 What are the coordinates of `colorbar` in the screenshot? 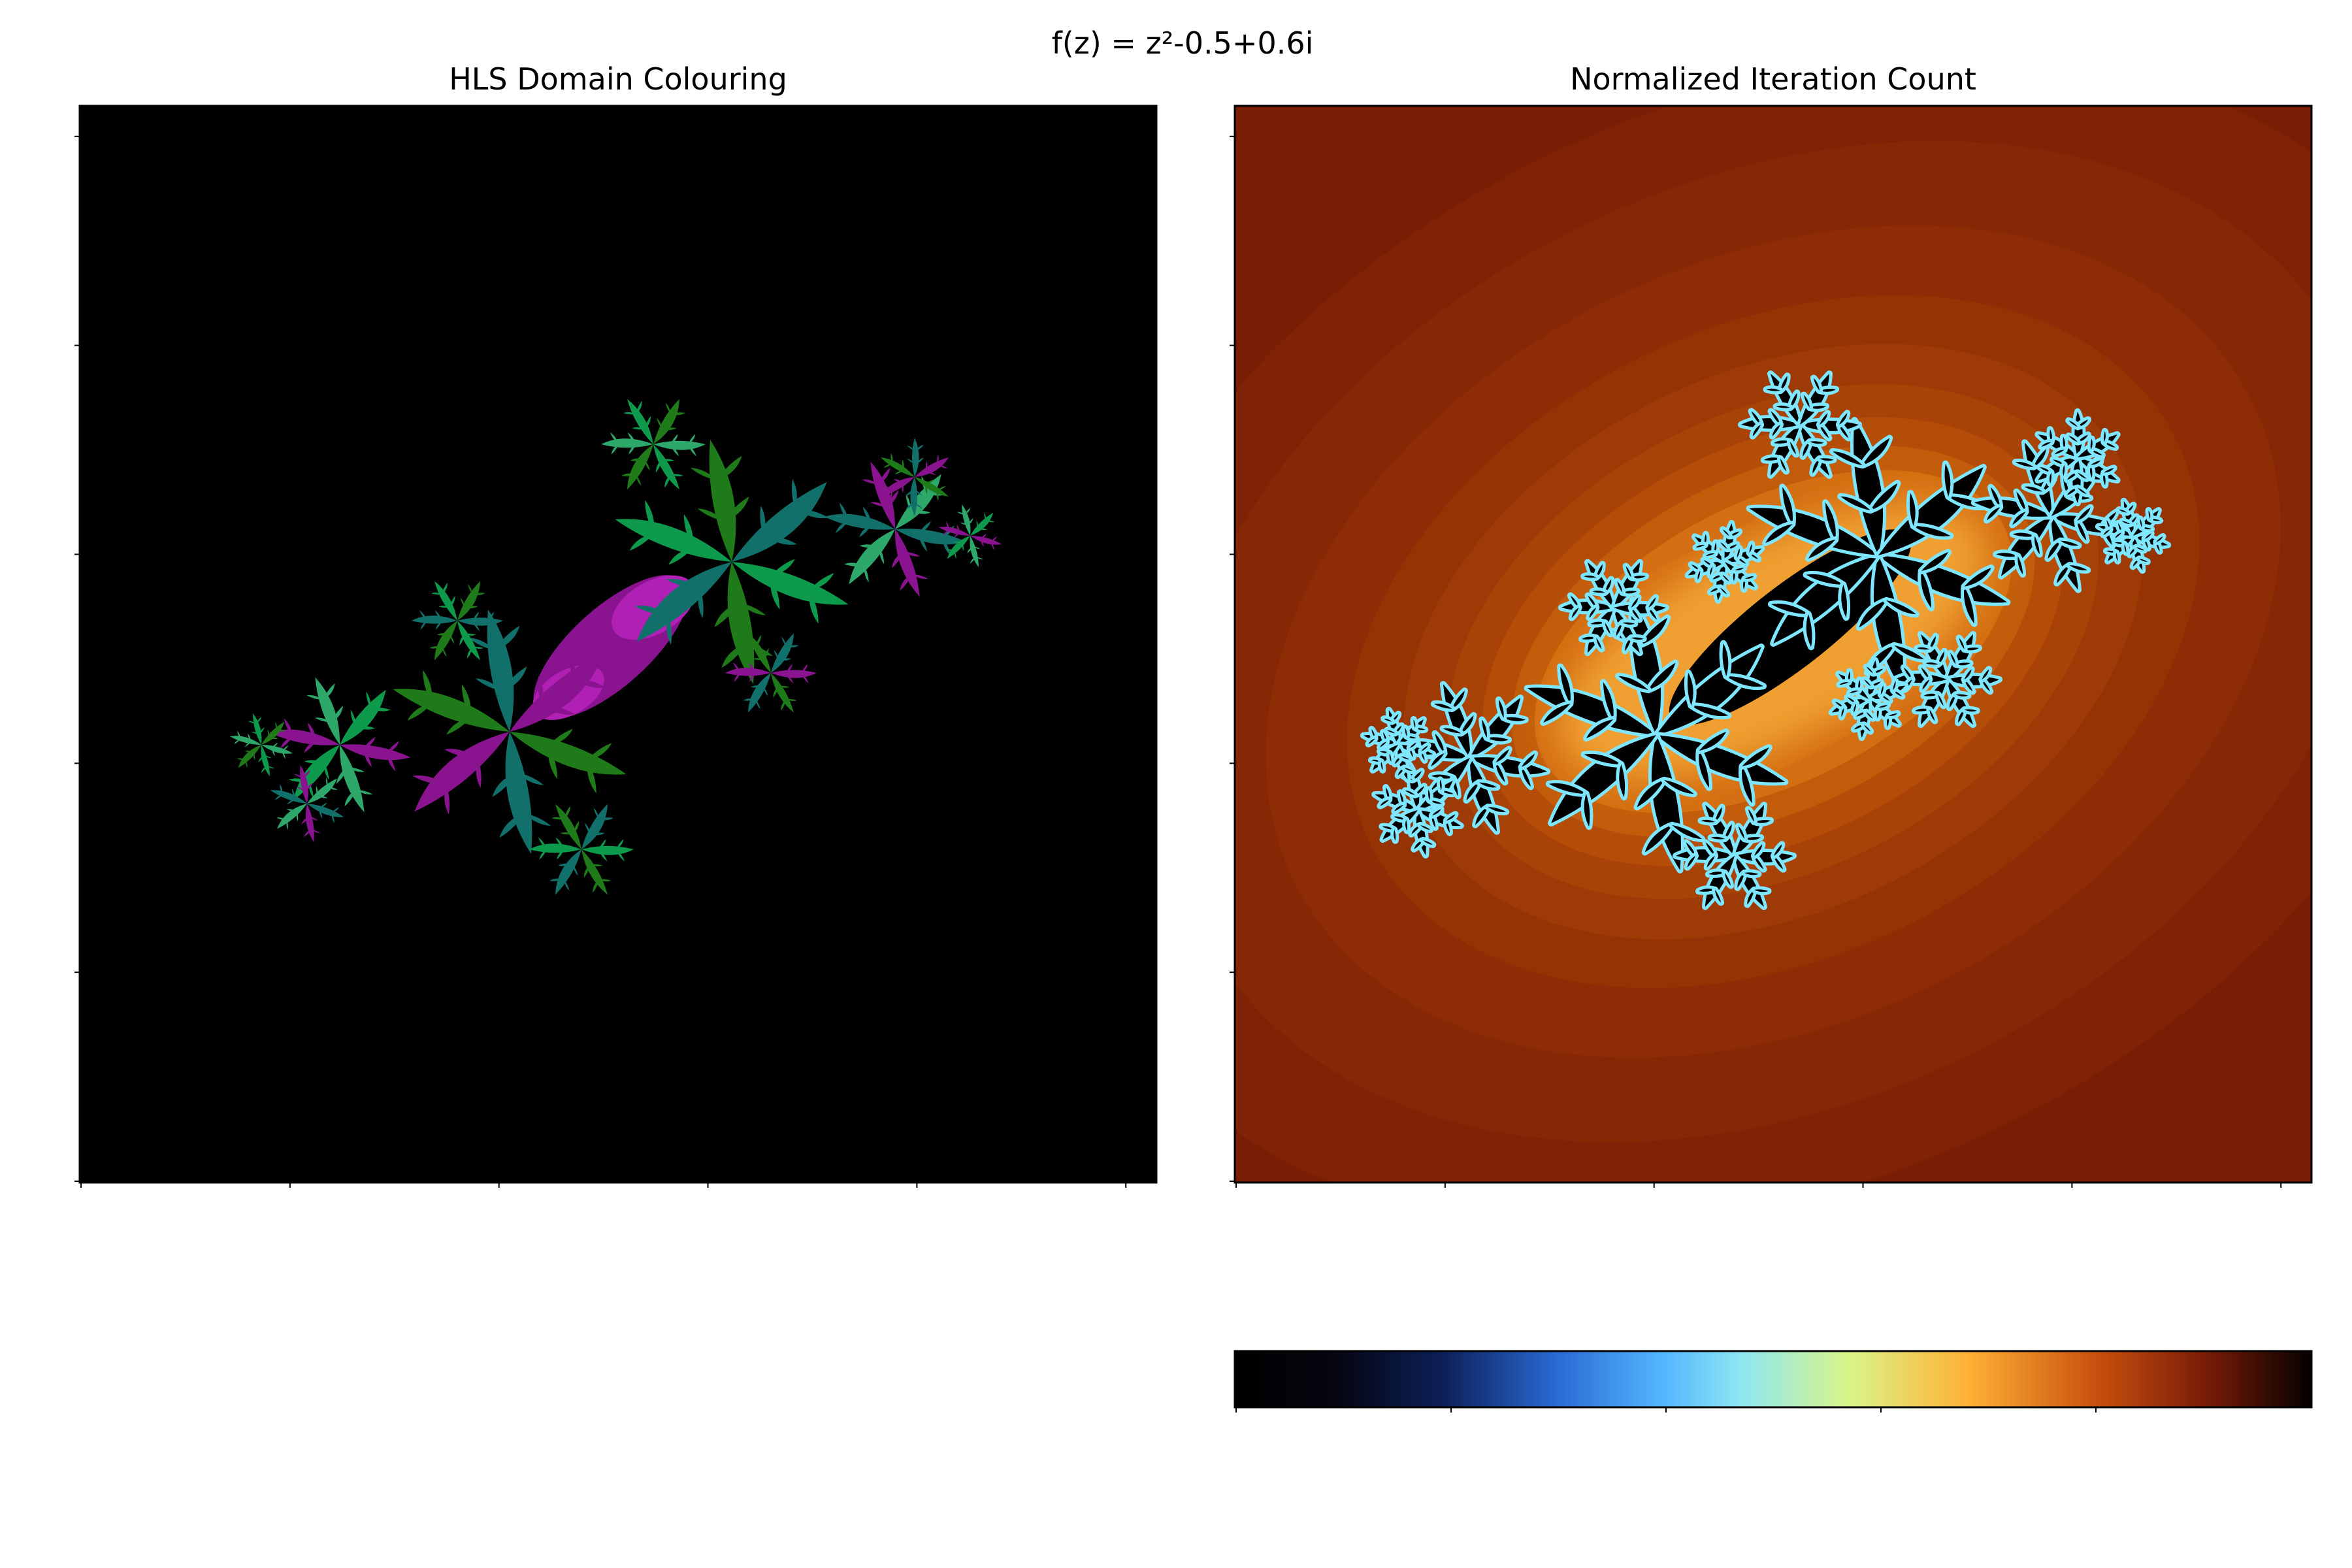 It's located at (1773, 1381).